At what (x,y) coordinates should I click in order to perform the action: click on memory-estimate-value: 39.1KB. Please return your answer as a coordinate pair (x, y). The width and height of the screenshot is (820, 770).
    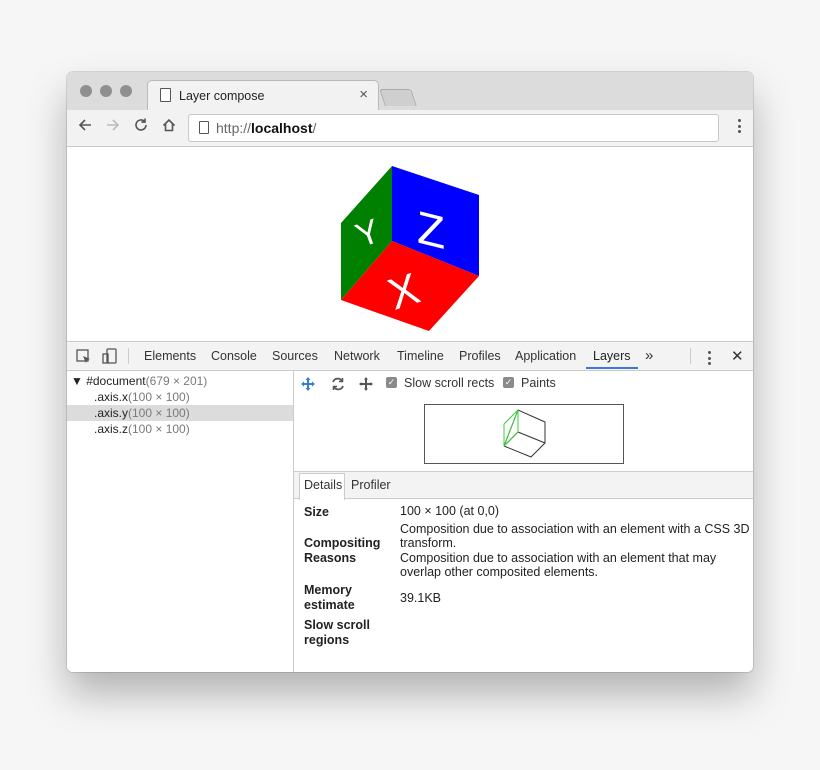
    Looking at the image, I should click on (421, 598).